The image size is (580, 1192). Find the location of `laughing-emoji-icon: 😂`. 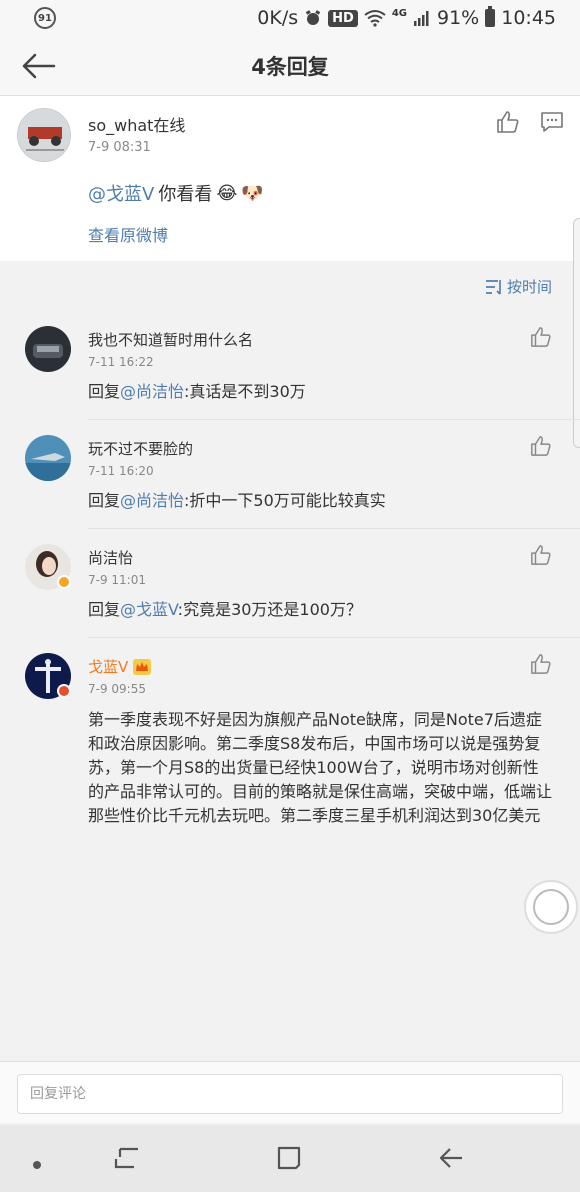

laughing-emoji-icon: 😂 is located at coordinates (227, 193).